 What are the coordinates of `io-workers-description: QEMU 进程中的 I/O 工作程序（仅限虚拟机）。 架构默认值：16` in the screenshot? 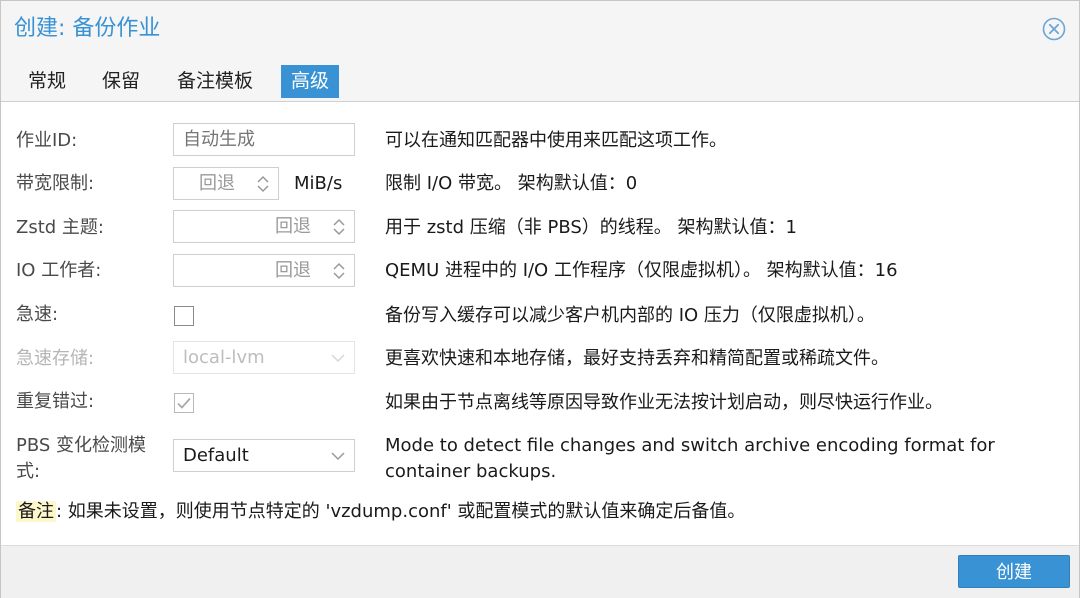 It's located at (641, 270).